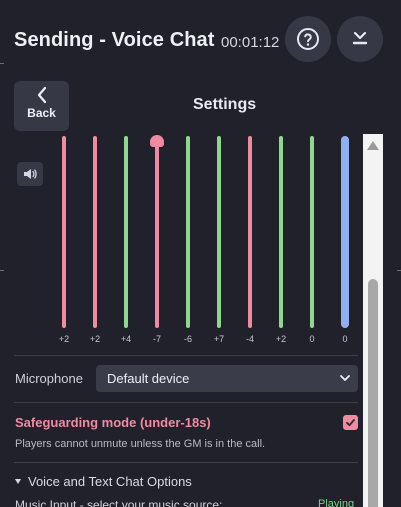 The image size is (401, 507). Describe the element at coordinates (336, 502) in the screenshot. I see `music-status: Playing` at that location.